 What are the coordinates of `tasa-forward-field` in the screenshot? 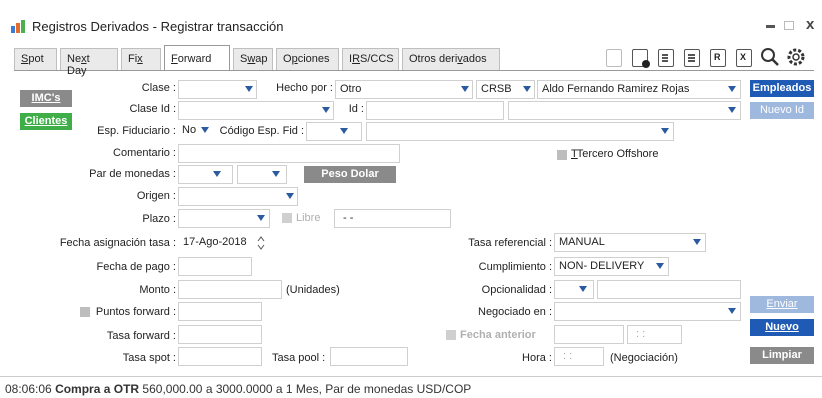 It's located at (220, 334).